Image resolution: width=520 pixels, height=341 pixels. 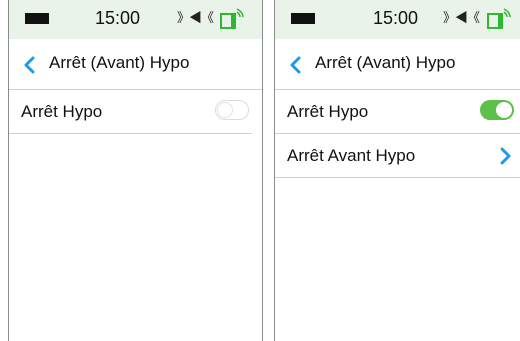 What do you see at coordinates (351, 155) in the screenshot?
I see `row-label: Arrêt Avant Hypo` at bounding box center [351, 155].